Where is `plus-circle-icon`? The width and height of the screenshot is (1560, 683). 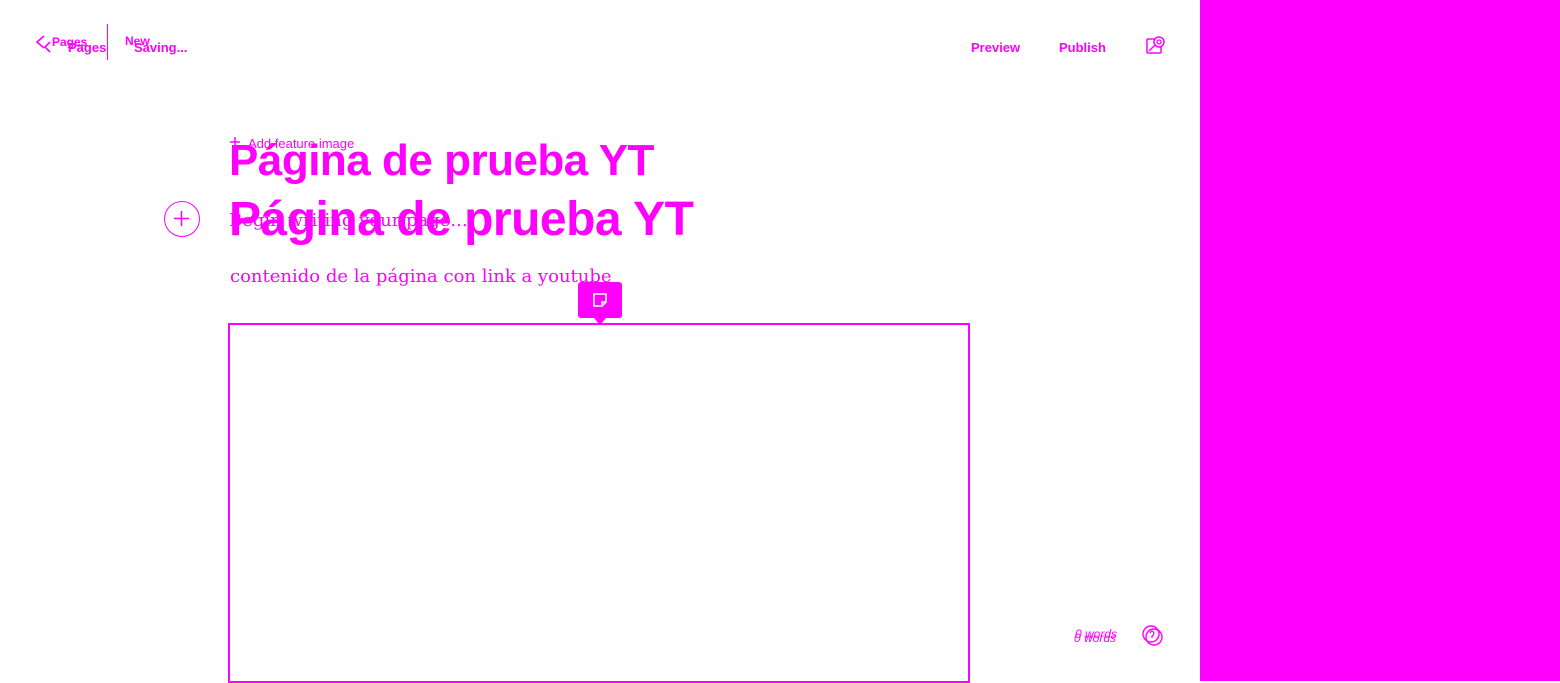
plus-circle-icon is located at coordinates (181, 218).